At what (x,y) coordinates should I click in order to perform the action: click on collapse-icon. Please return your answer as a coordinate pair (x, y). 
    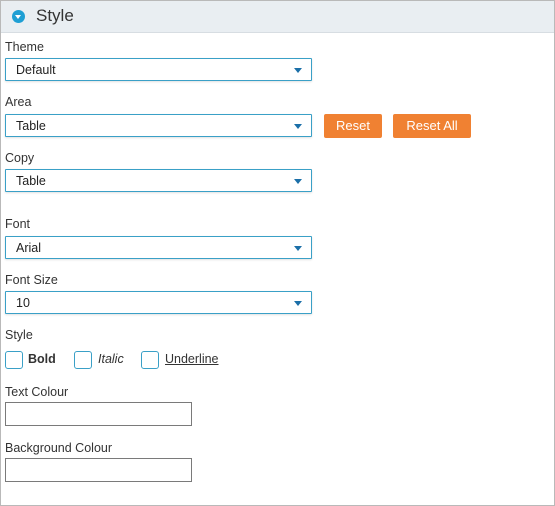
    Looking at the image, I should click on (18, 16).